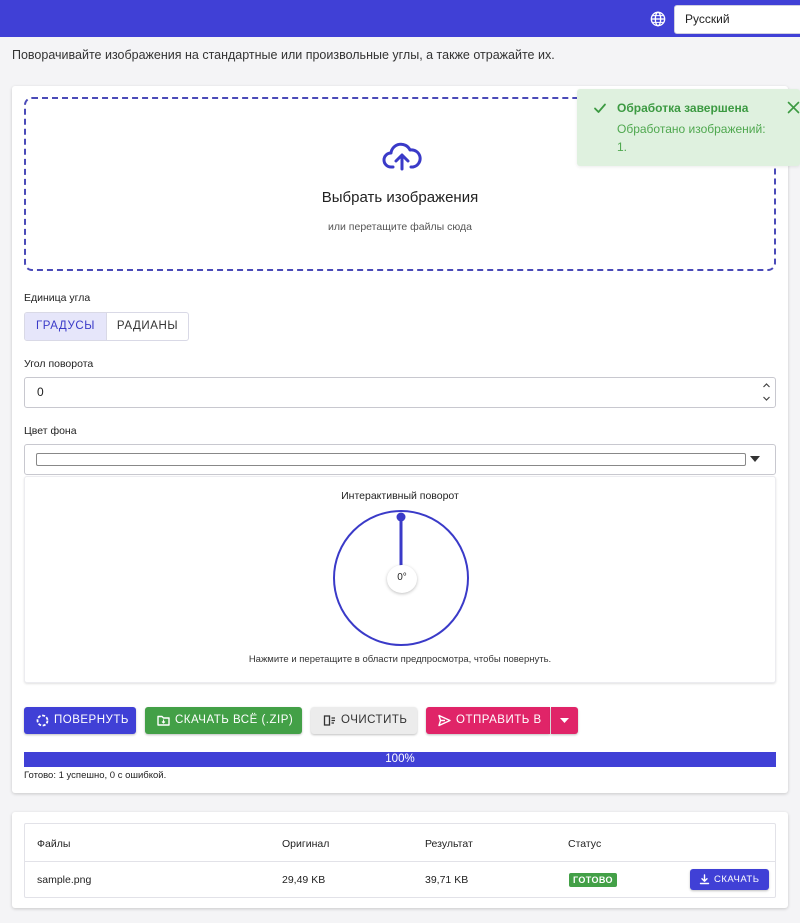  I want to click on status-badge: ГОТОВО, so click(593, 880).